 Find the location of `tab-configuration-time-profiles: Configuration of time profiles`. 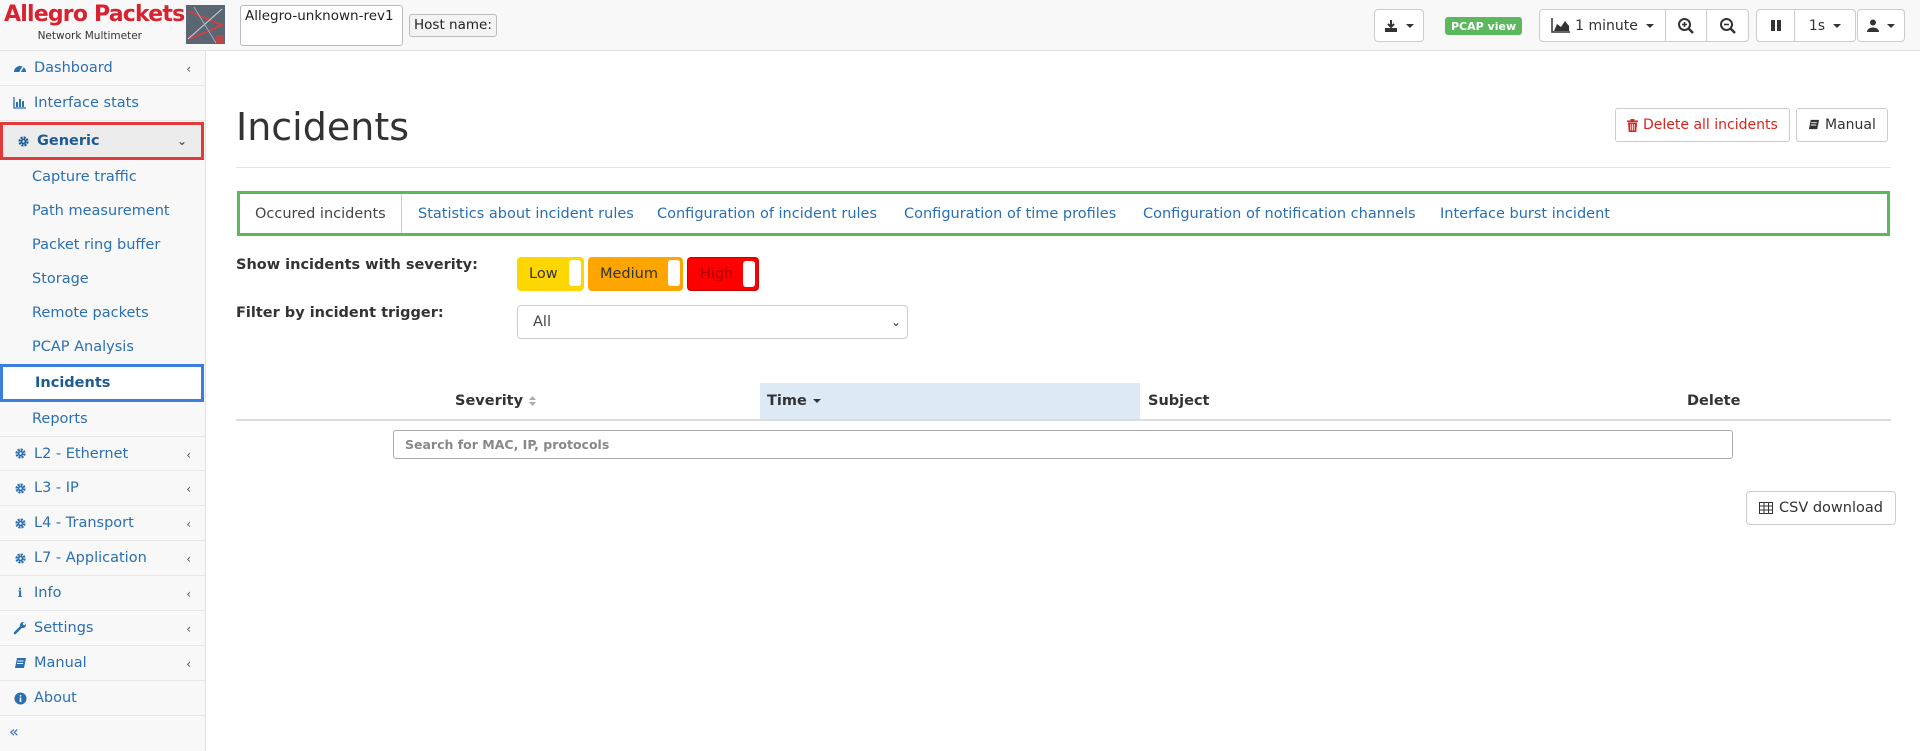

tab-configuration-time-profiles: Configuration of time profiles is located at coordinates (1010, 213).